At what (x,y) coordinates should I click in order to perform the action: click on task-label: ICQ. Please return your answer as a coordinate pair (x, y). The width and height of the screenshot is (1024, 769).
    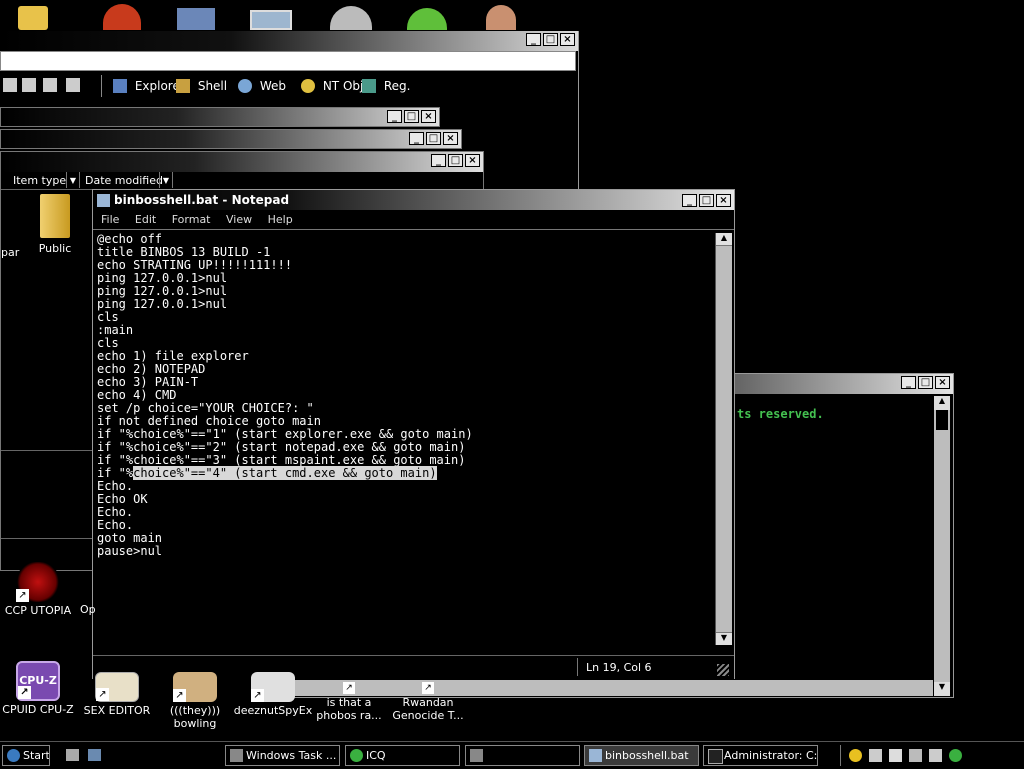
    Looking at the image, I should click on (376, 755).